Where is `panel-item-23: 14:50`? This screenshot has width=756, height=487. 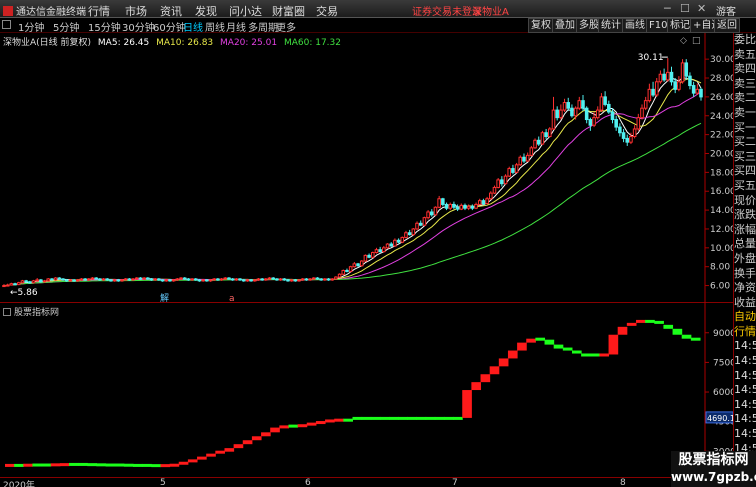
panel-item-23: 14:50 is located at coordinates (745, 375).